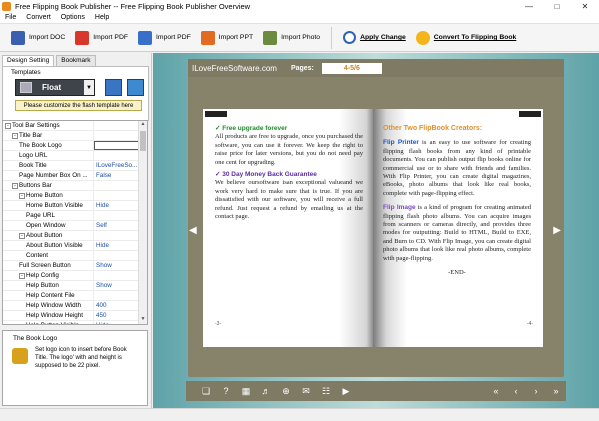 The height and width of the screenshot is (421, 599). I want to click on menu-file: File, so click(10, 17).